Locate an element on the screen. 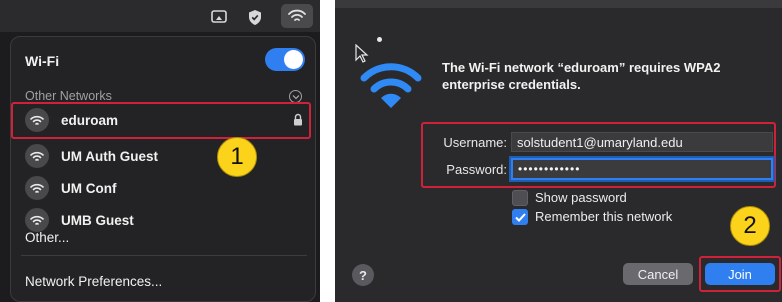 The width and height of the screenshot is (782, 302). network-name: UM Auth Guest is located at coordinates (109, 156).